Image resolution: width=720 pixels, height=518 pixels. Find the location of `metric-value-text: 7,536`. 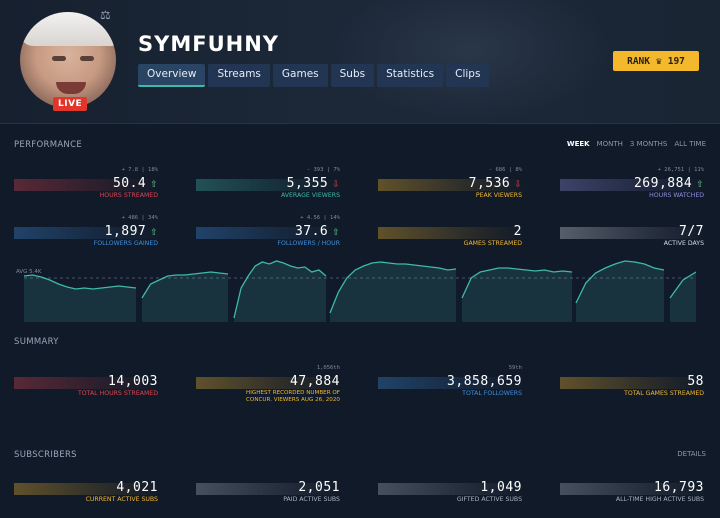

metric-value-text: 7,536 is located at coordinates (489, 183).